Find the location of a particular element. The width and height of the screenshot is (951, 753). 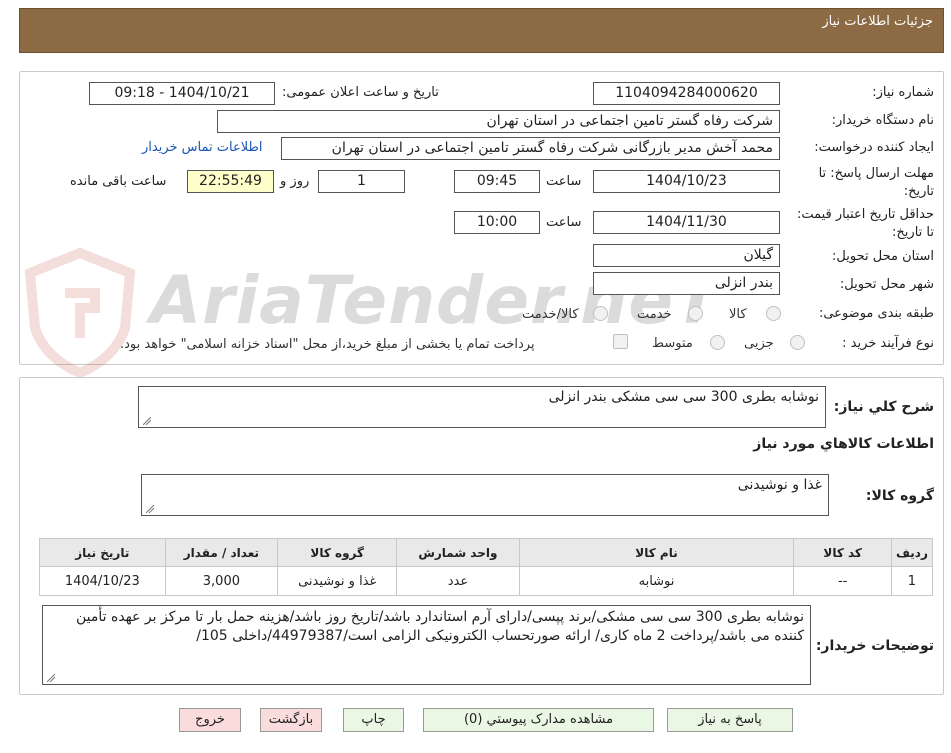

treasury-payment-checkbox is located at coordinates (620, 341).